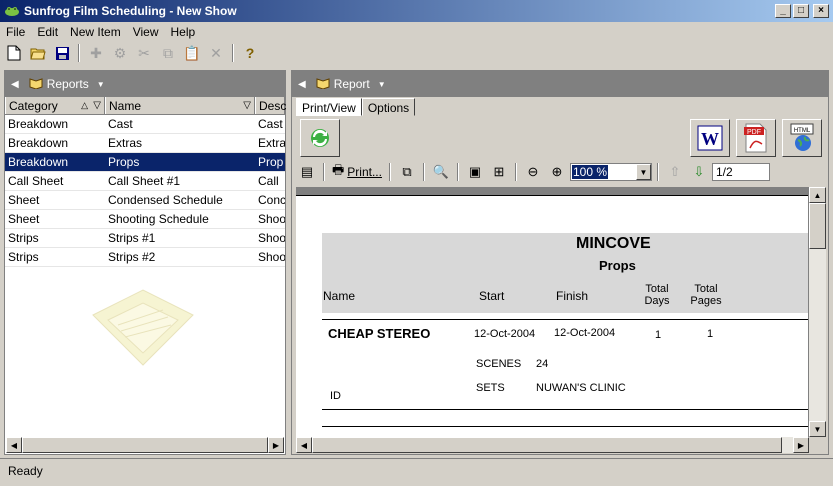  Describe the element at coordinates (302, 84) in the screenshot. I see `collapse-right-icon: ◀` at that location.